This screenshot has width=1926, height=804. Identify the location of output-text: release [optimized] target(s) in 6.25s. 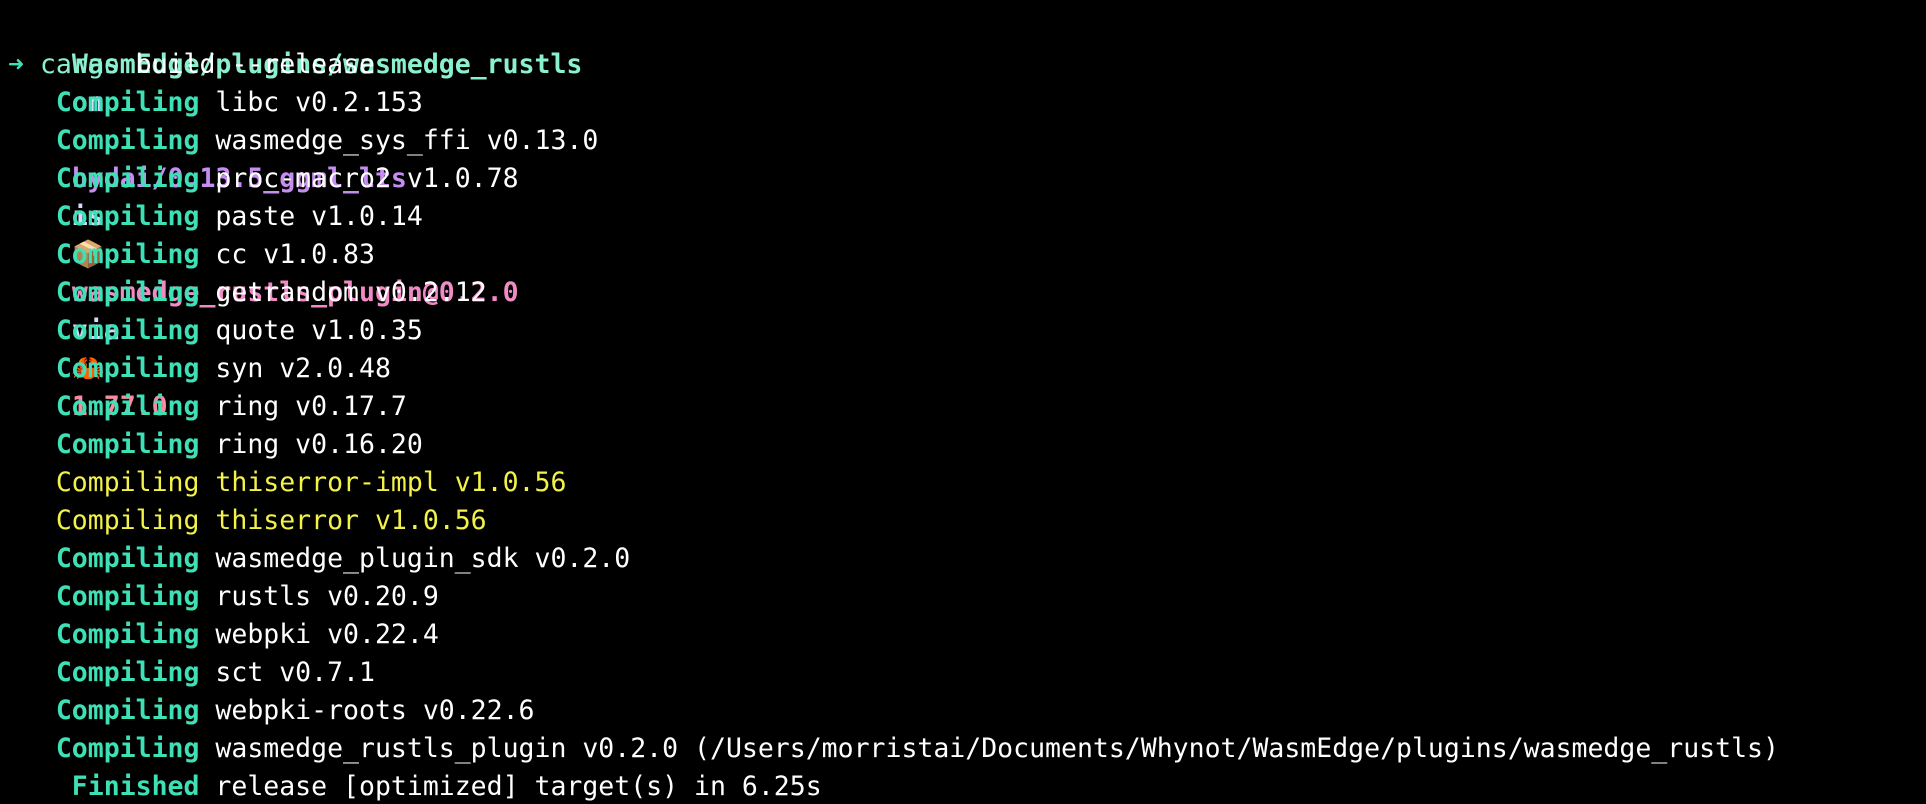
(518, 786).